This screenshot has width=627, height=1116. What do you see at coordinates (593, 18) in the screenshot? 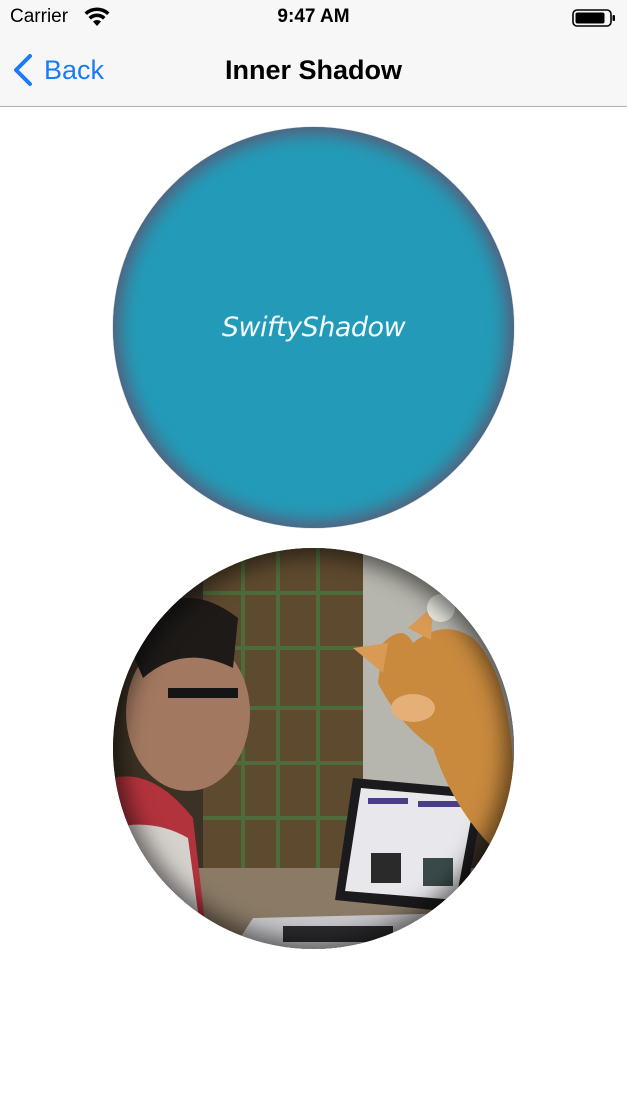
I see `battery-icon` at bounding box center [593, 18].